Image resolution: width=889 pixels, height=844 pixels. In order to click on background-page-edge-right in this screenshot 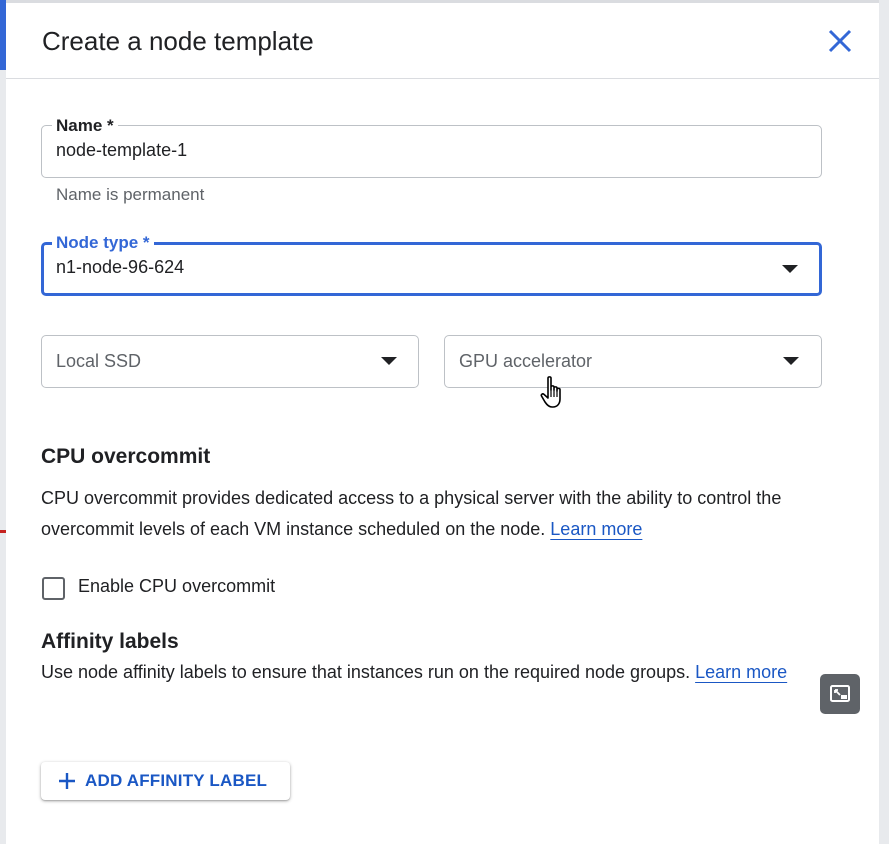, I will do `click(884, 422)`.